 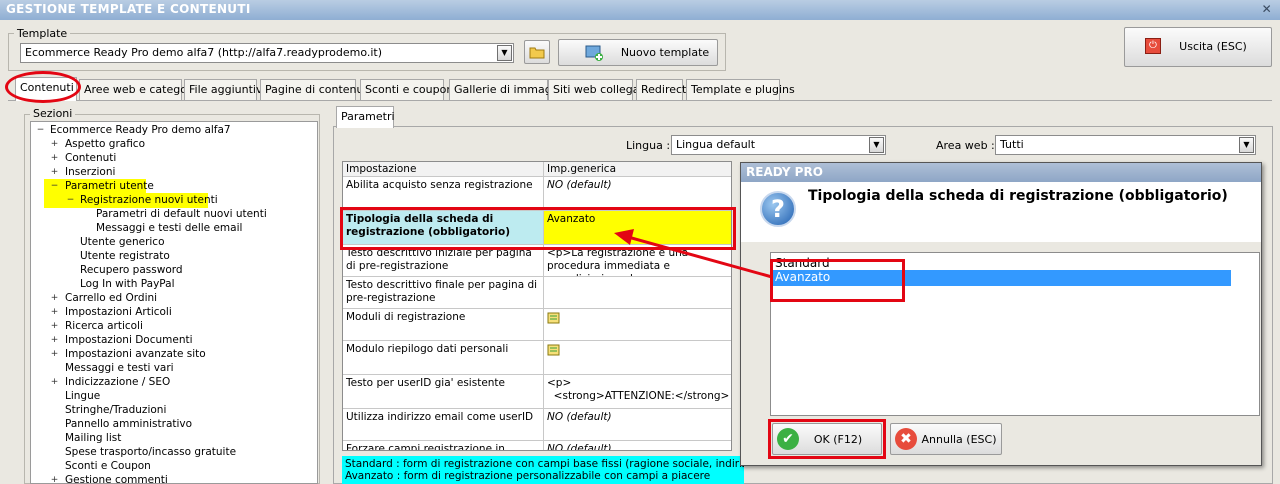 What do you see at coordinates (740, 89) in the screenshot?
I see `tab-template-plugins: Template e plugins` at bounding box center [740, 89].